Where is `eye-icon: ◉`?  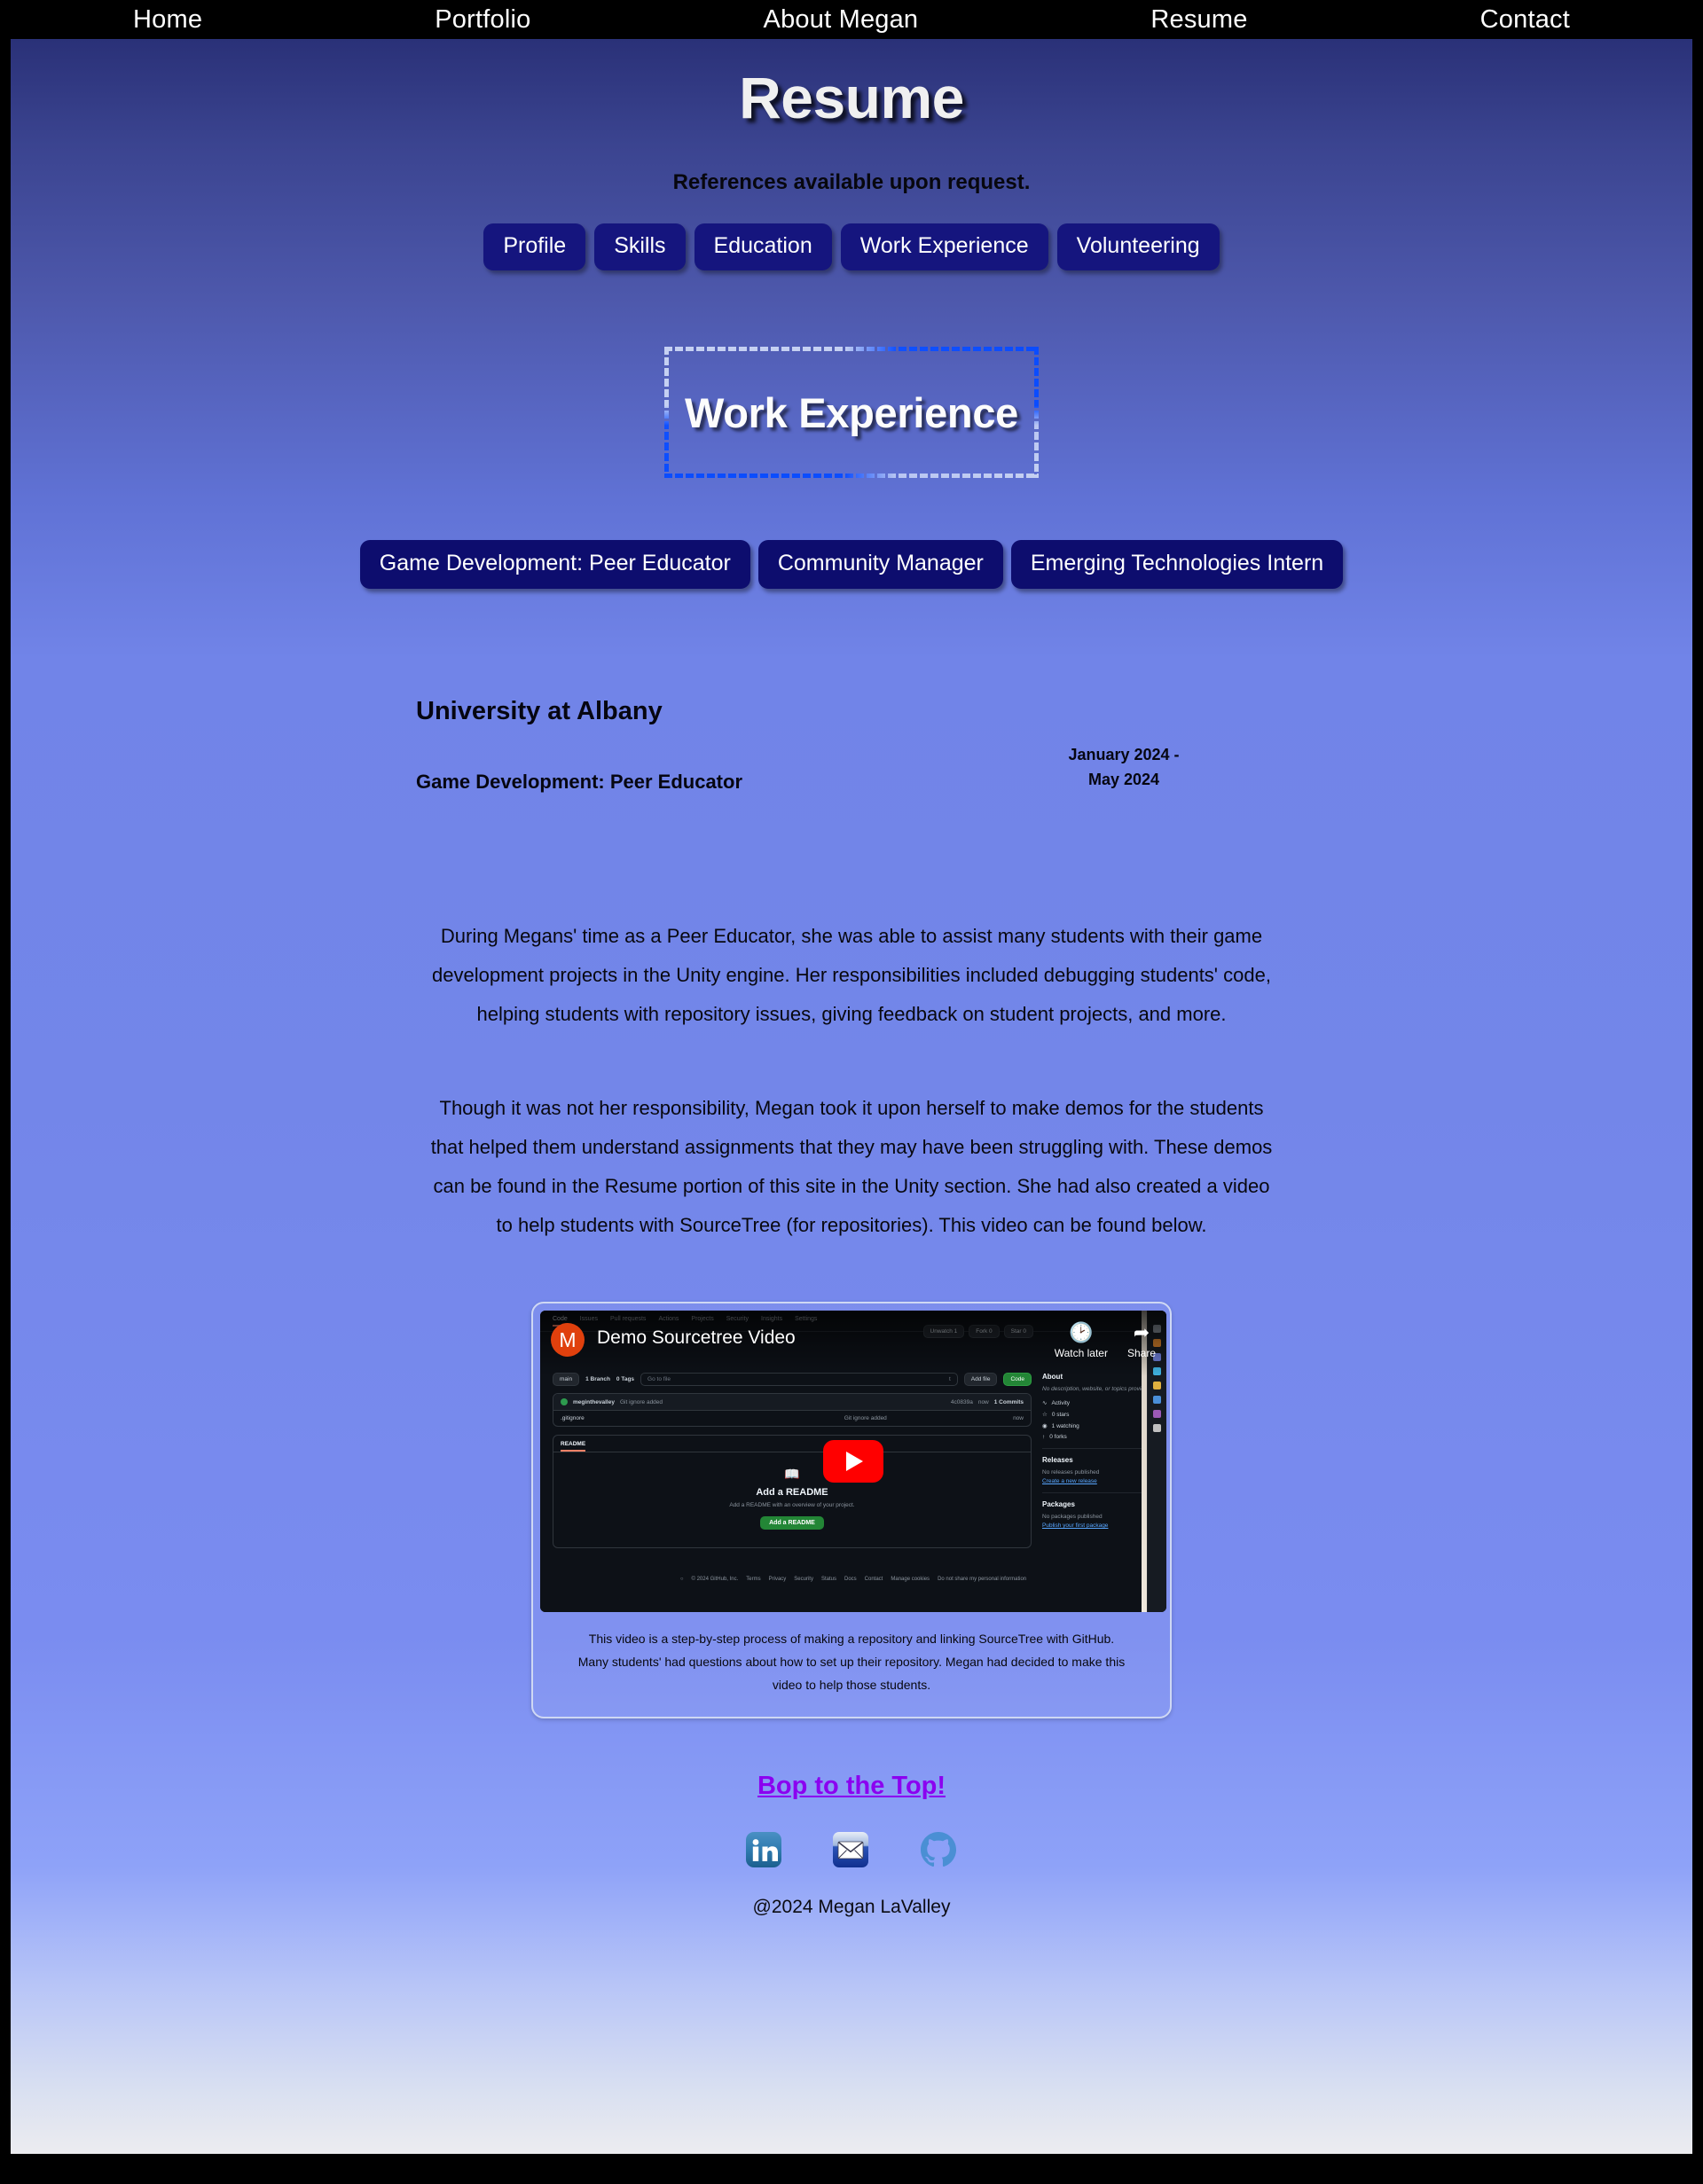
eye-icon: ◉ is located at coordinates (1045, 1426).